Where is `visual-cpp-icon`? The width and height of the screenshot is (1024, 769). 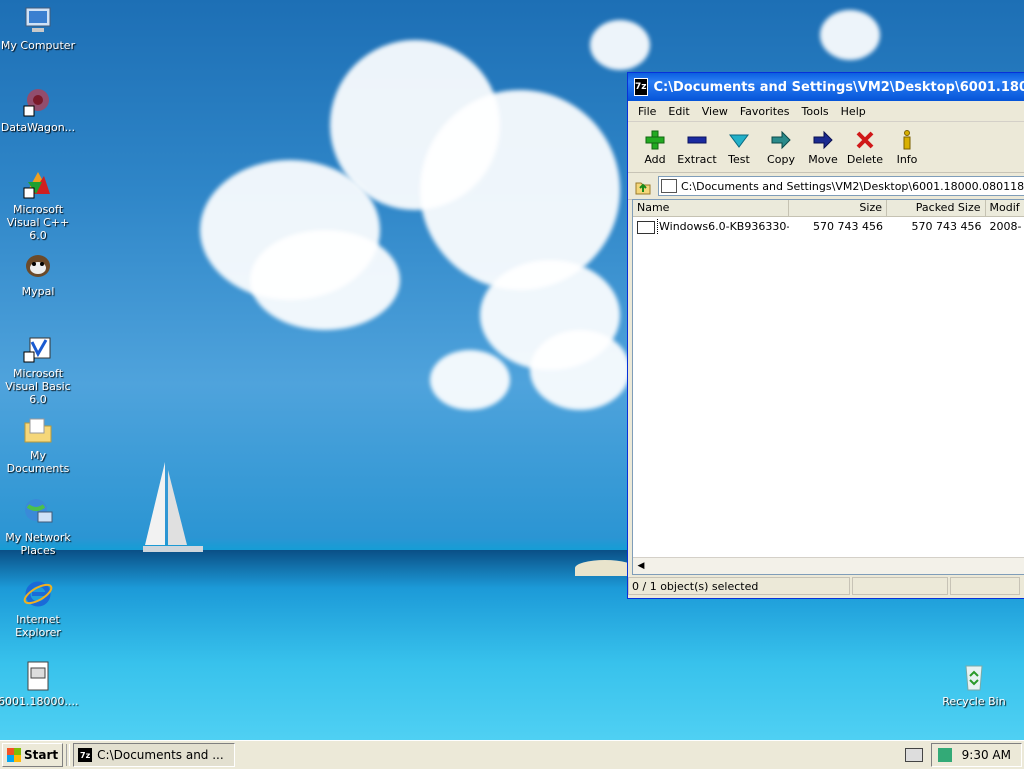 visual-cpp-icon is located at coordinates (38, 184).